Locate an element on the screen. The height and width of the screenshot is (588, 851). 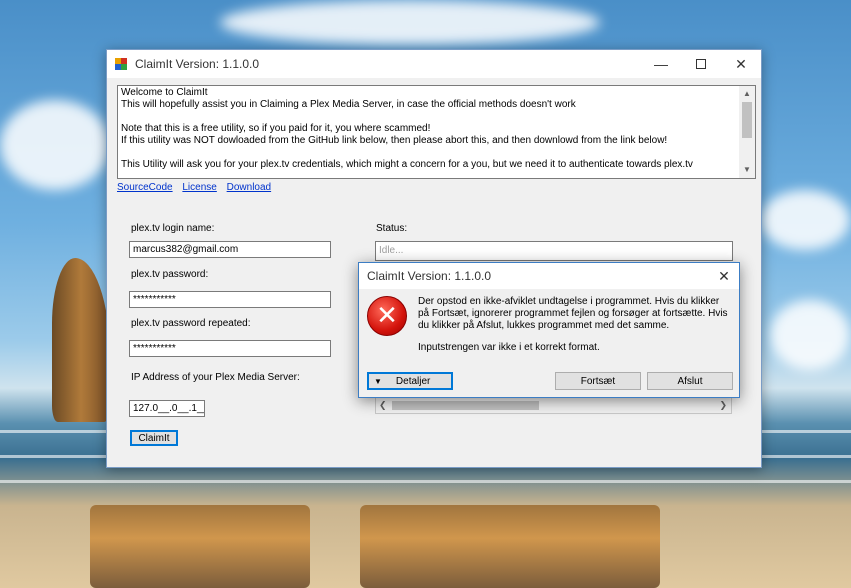
scroll-left-icon: ❮ is located at coordinates (383, 405).